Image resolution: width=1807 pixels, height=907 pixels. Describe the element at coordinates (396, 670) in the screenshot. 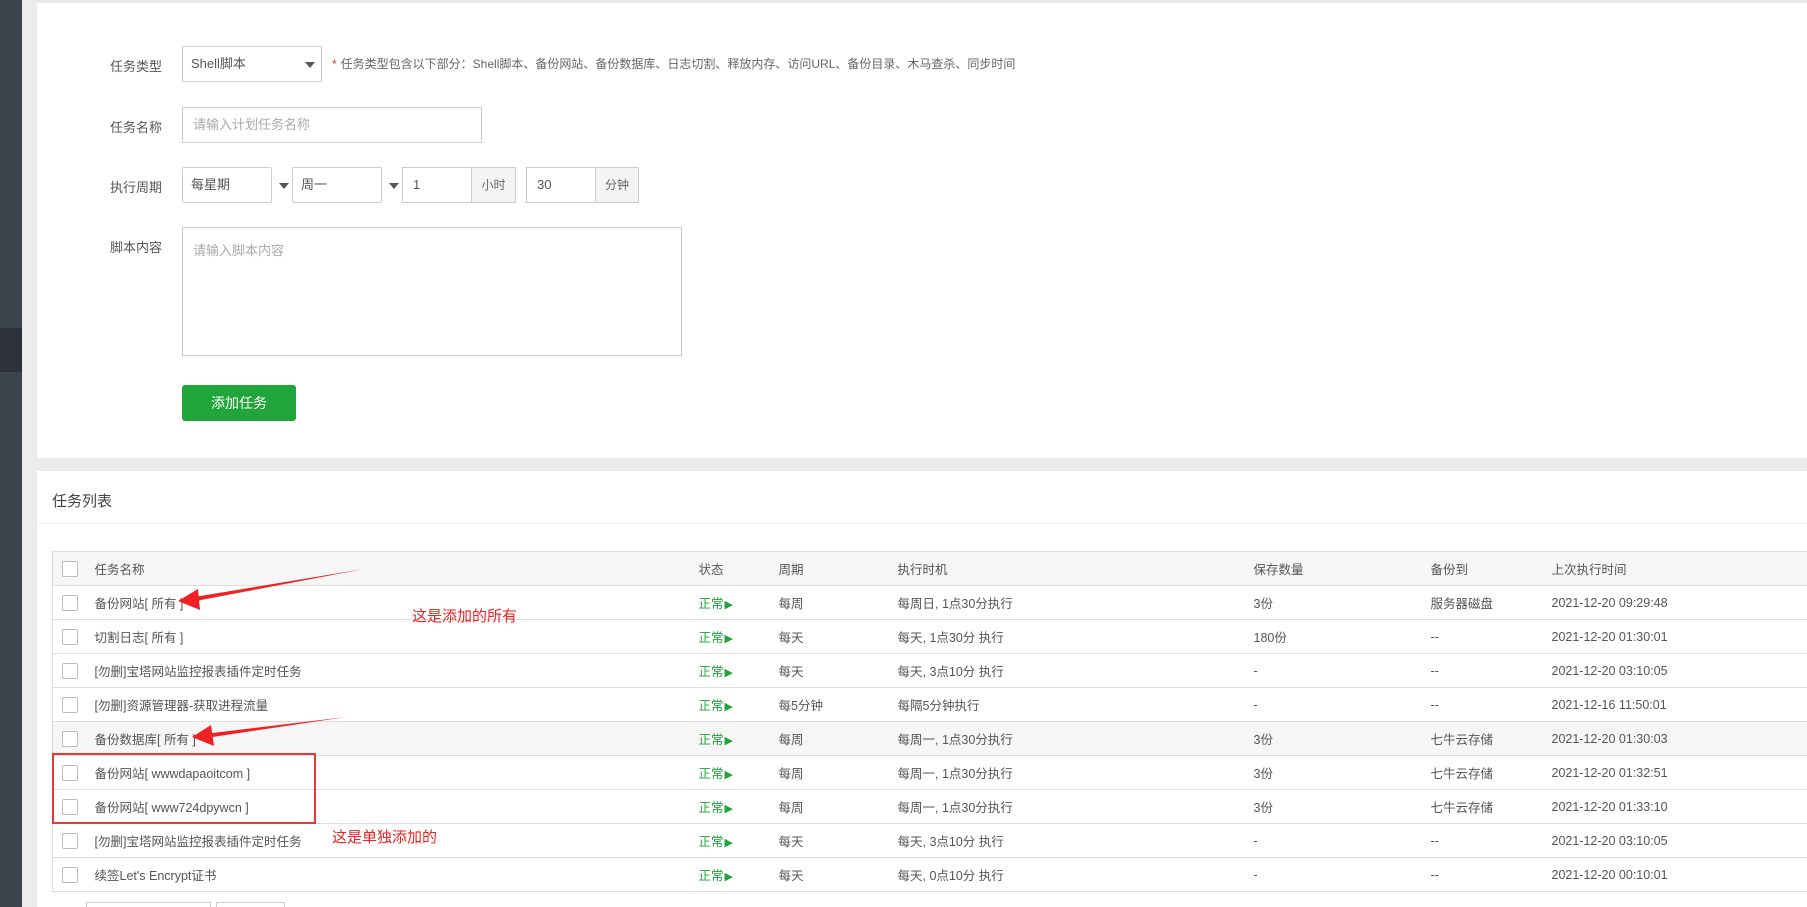

I see `cell-name: [勿删]宝塔网站监控报表插件定时任务` at that location.